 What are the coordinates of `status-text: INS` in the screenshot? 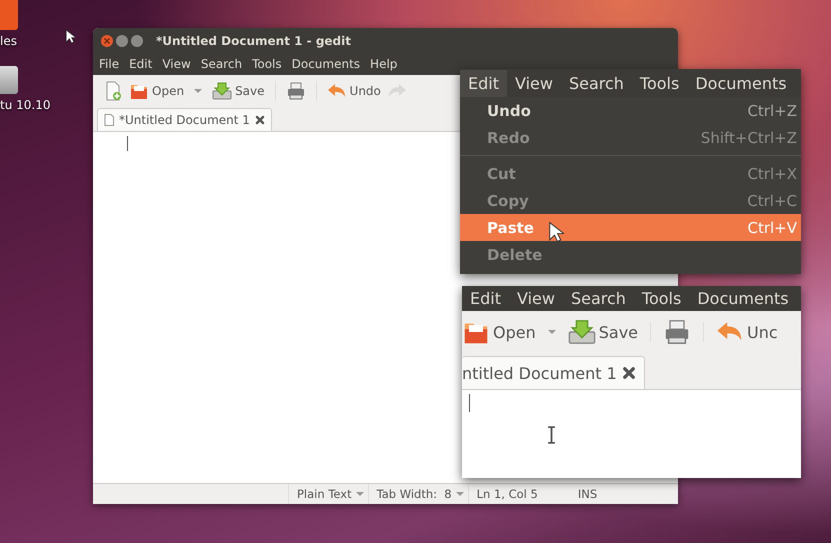 It's located at (587, 494).